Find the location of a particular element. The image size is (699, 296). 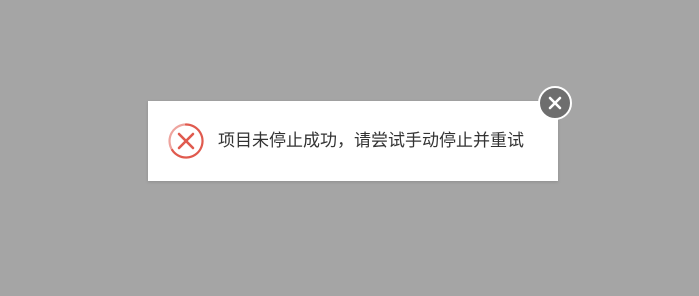

error-message: 项目未停止成功，请尝试手动停止并重试 is located at coordinates (371, 141).